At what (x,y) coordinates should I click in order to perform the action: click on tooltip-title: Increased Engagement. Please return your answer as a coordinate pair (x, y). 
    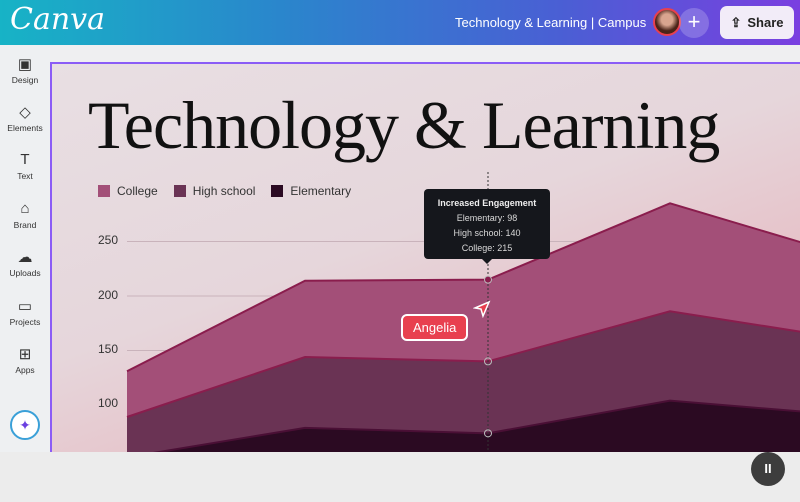
    Looking at the image, I should click on (487, 203).